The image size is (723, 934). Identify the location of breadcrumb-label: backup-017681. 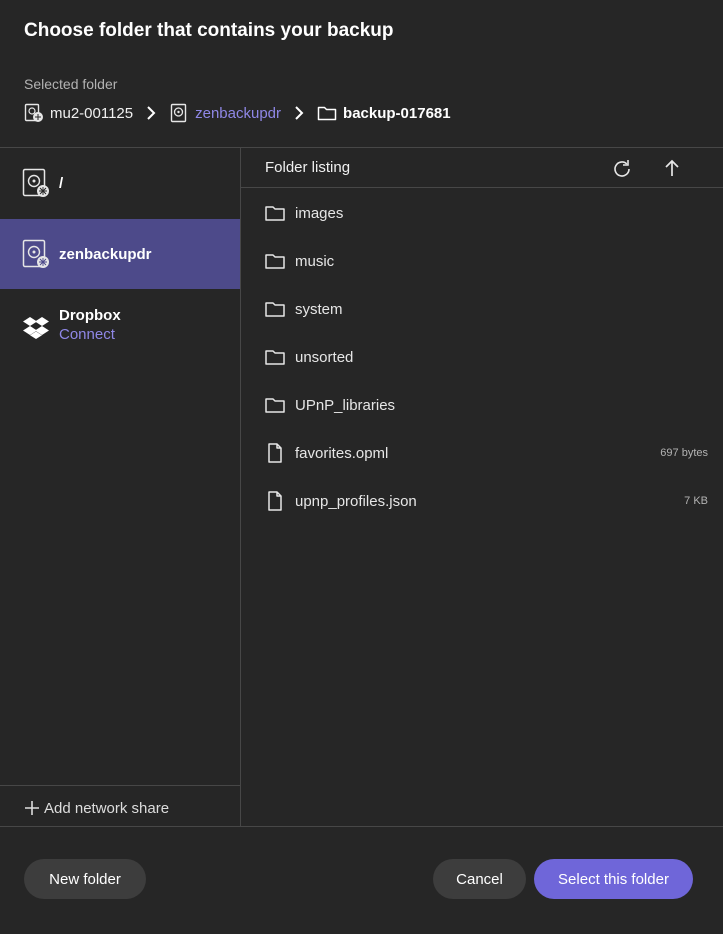
(397, 113).